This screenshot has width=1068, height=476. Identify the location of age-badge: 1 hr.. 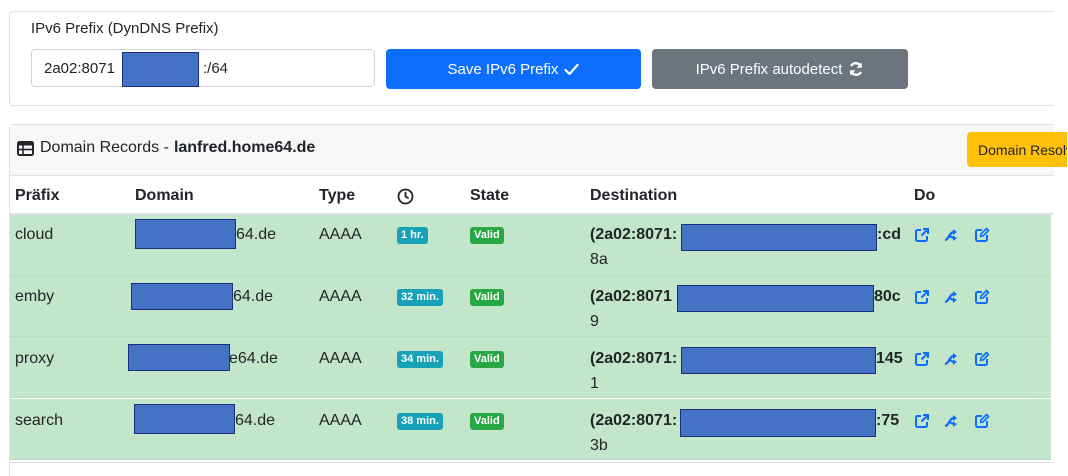
(412, 235).